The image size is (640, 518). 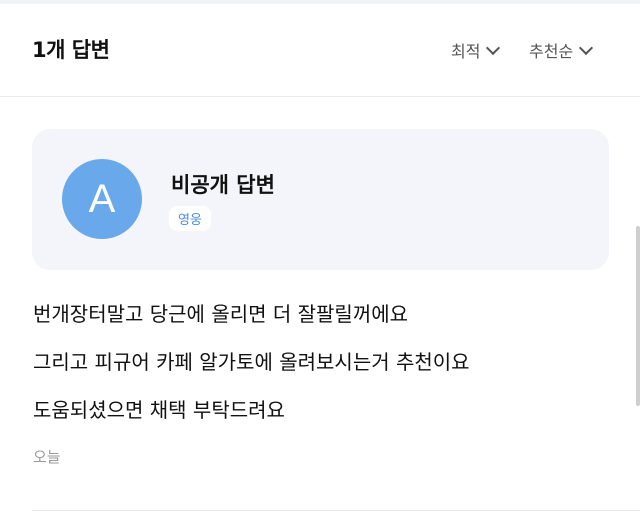 What do you see at coordinates (551, 51) in the screenshot?
I see `sort-recommended-label: 추천순` at bounding box center [551, 51].